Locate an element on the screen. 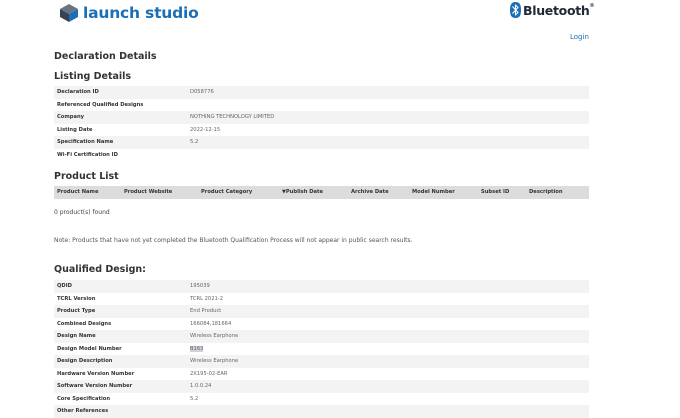 The width and height of the screenshot is (680, 418). row-value: End Product is located at coordinates (206, 311).